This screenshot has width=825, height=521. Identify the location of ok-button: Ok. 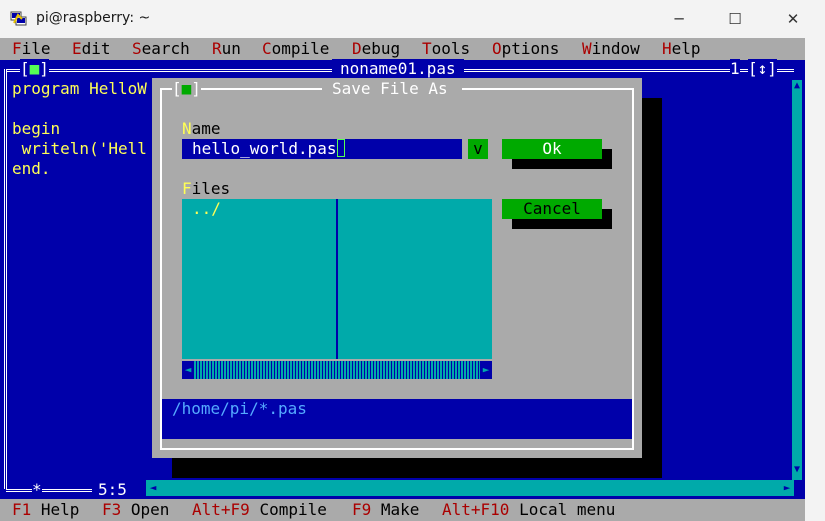
(552, 149).